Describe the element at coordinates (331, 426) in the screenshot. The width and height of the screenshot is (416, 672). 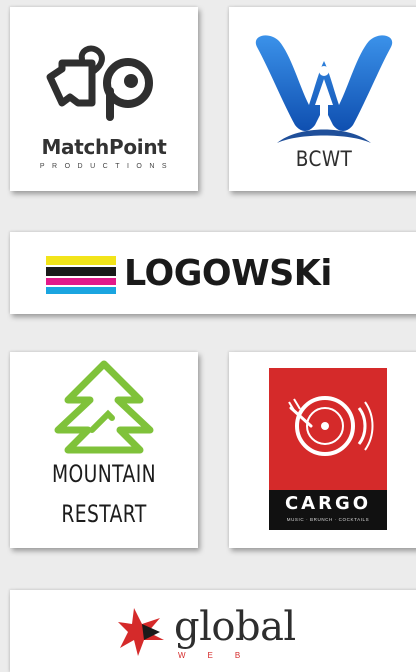
I see `record-fork-icon` at that location.